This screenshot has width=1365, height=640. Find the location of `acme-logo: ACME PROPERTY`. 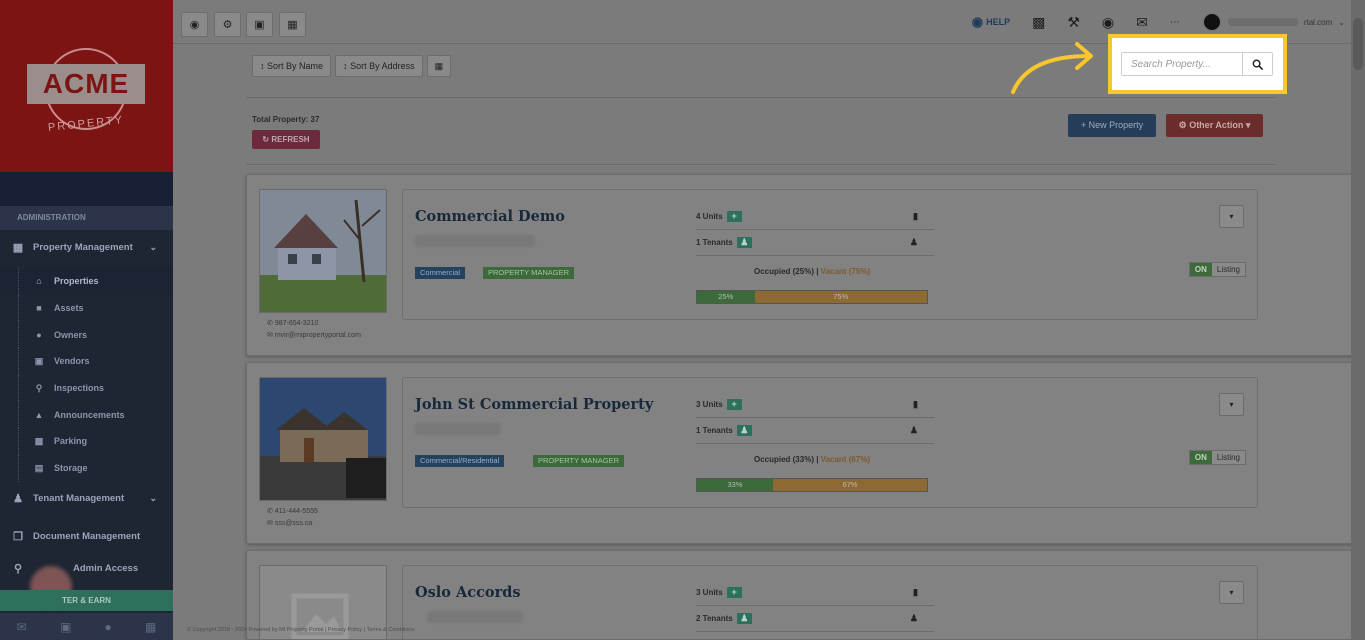

acme-logo: ACME PROPERTY is located at coordinates (86, 93).